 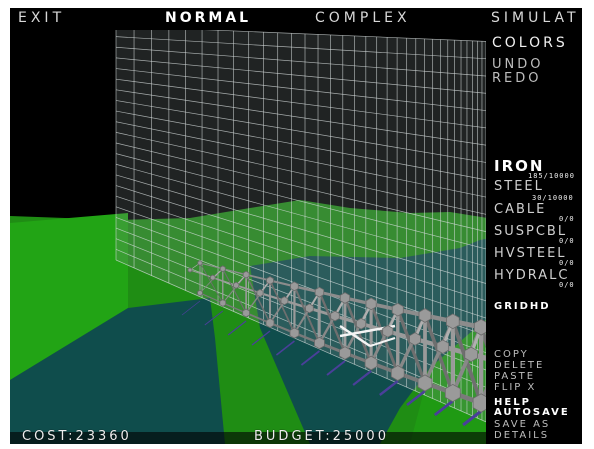 I want to click on material-cable: CABLE, so click(x=520, y=209).